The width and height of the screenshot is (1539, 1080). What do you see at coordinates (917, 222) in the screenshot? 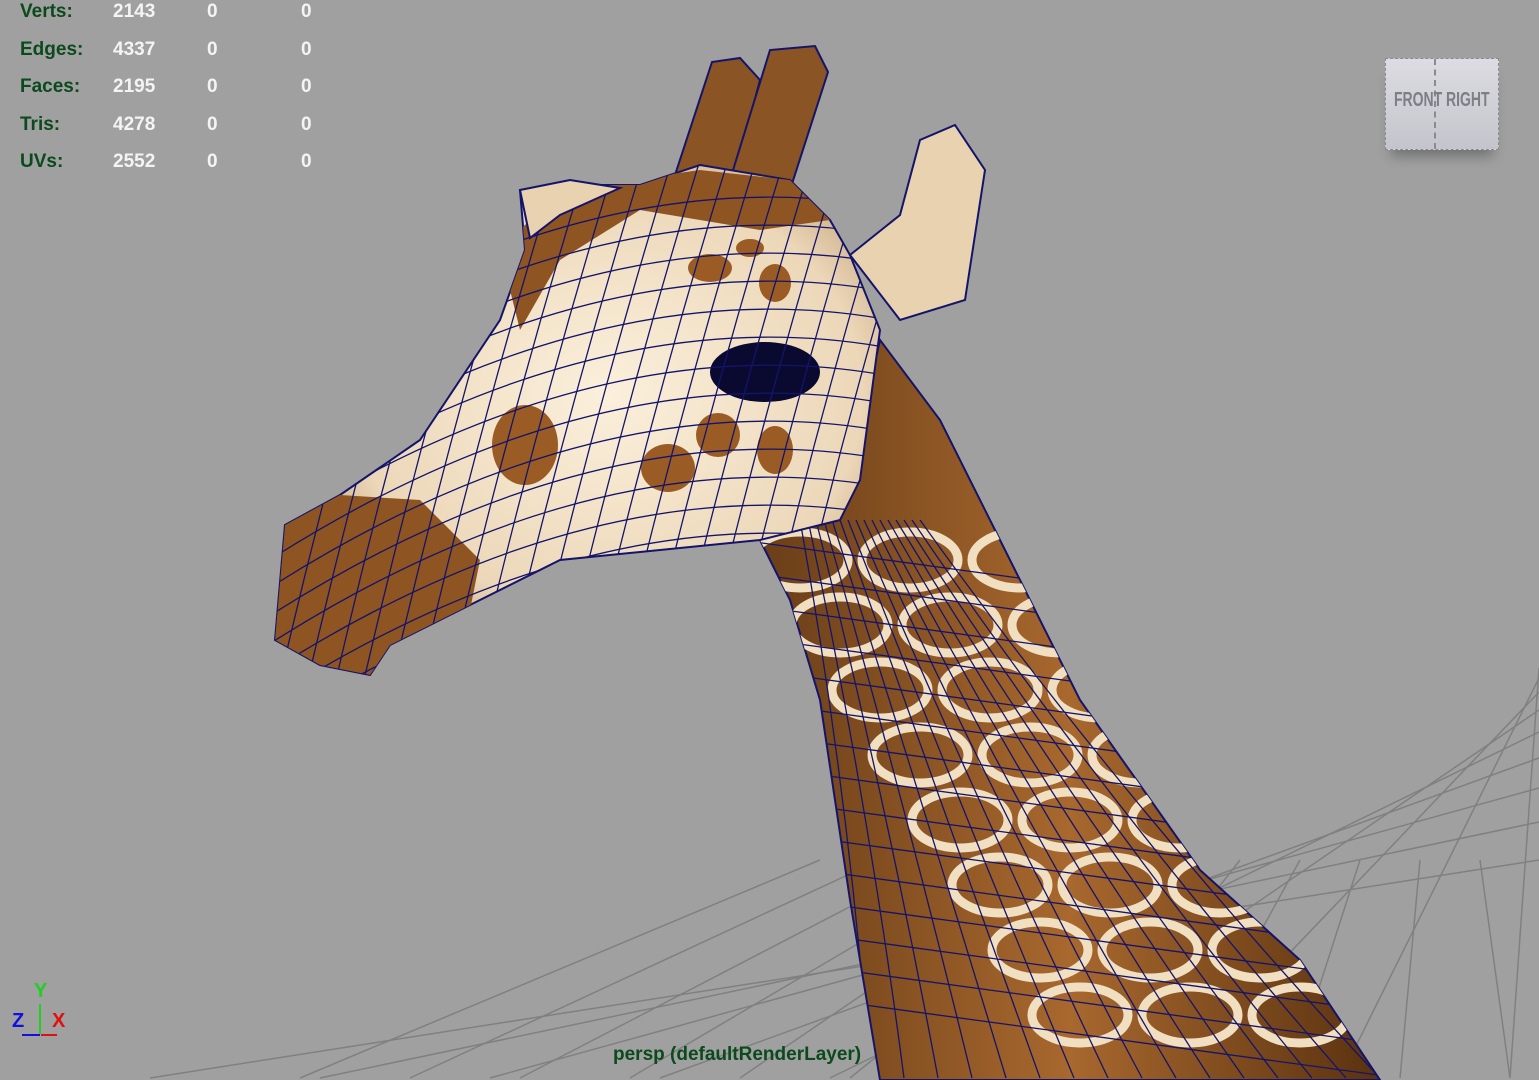
I see `giraffe-ear` at bounding box center [917, 222].